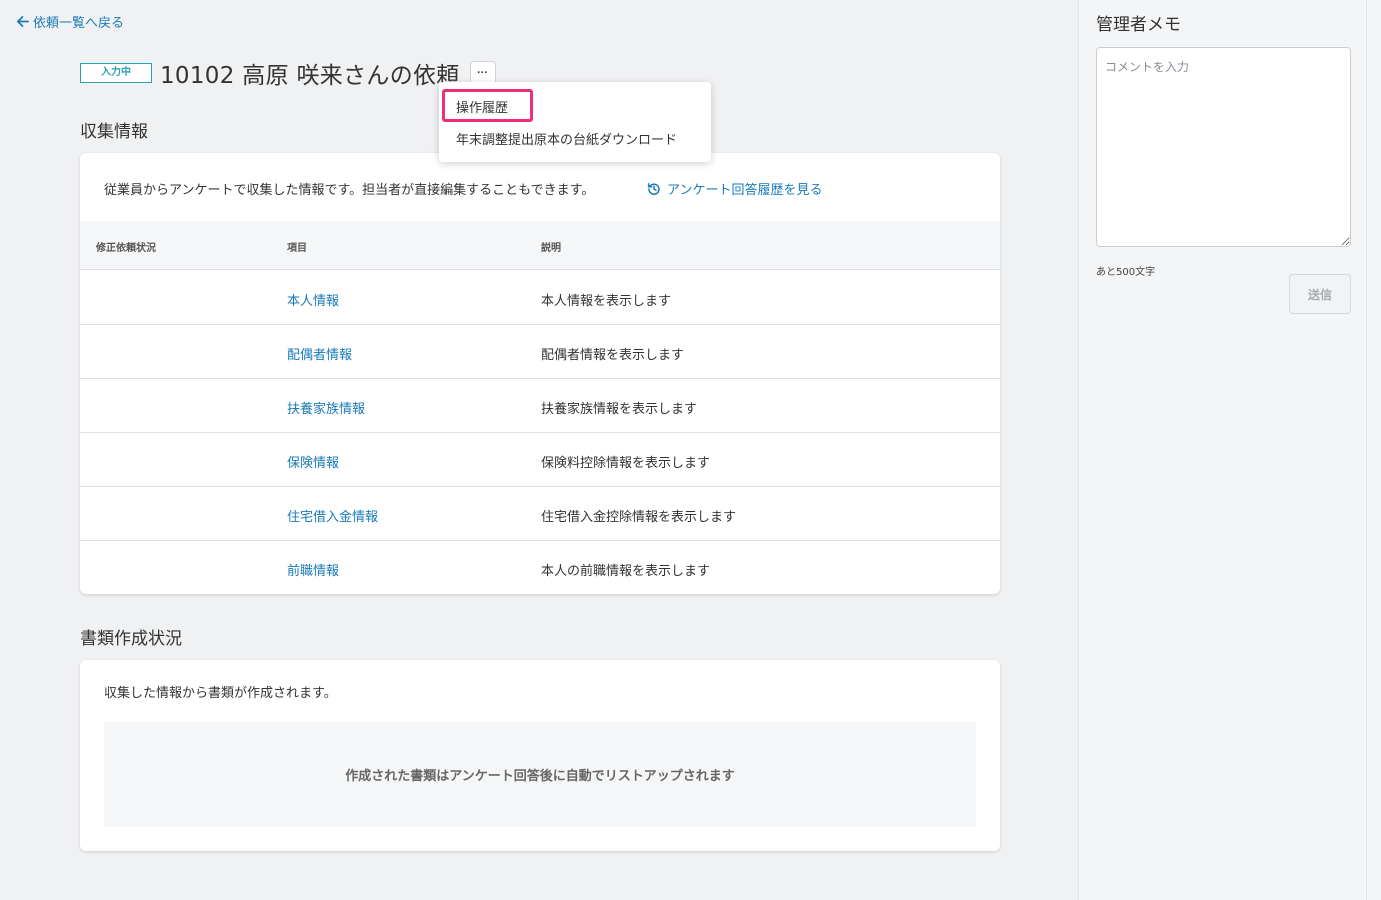 This screenshot has height=900, width=1381. Describe the element at coordinates (131, 639) in the screenshot. I see `documents-heading: 書類作成状況` at that location.